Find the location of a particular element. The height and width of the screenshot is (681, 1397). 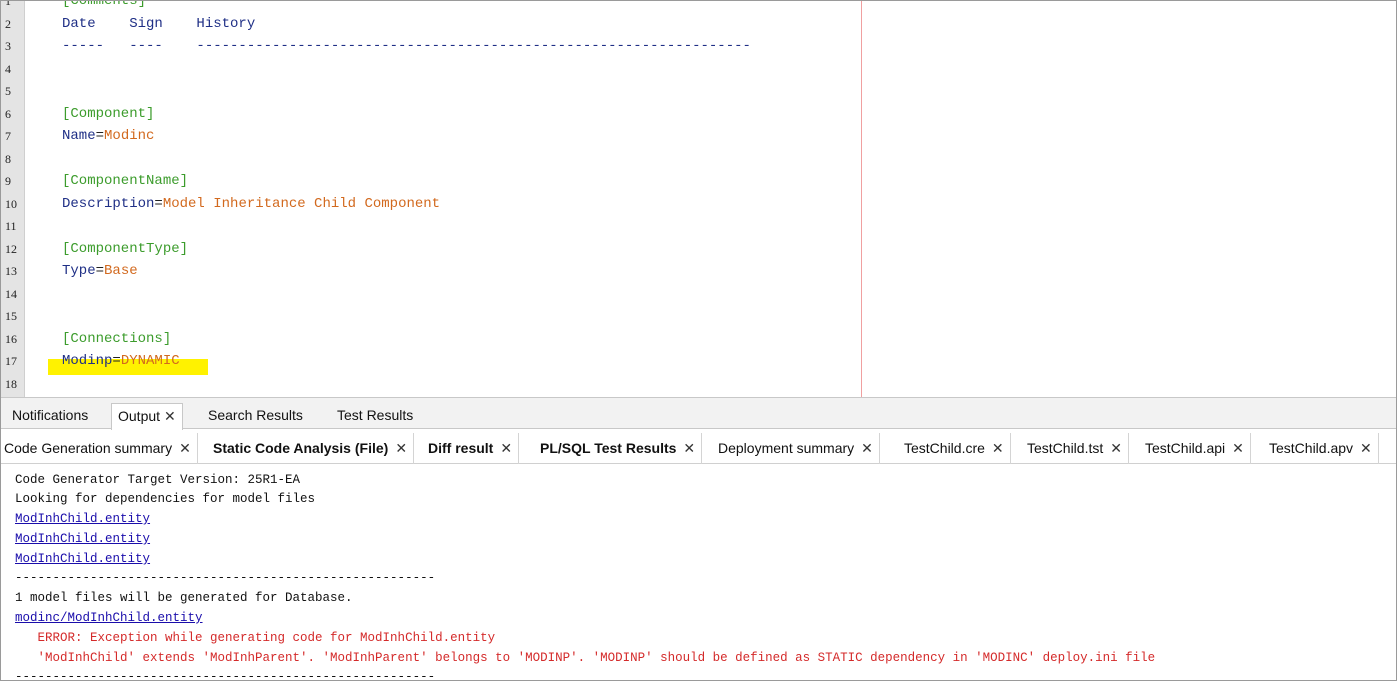

tab-label: Search Results is located at coordinates (255, 415).